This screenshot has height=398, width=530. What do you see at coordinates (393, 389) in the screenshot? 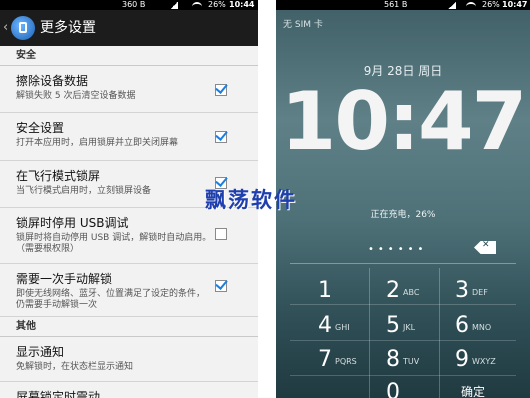
I see `key-digit: 0` at bounding box center [393, 389].